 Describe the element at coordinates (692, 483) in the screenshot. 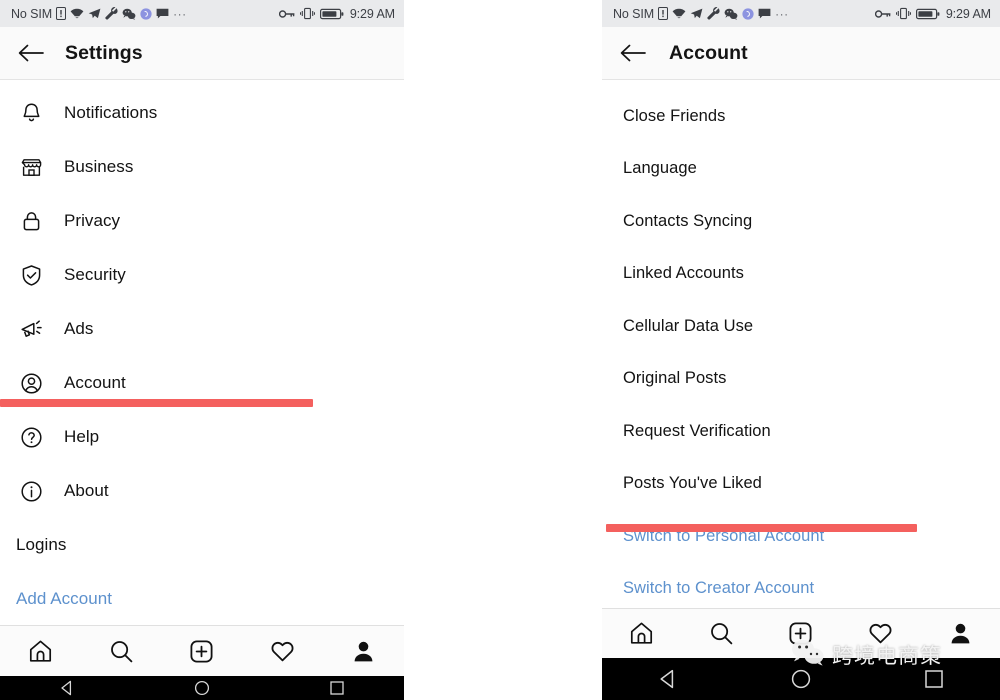

I see `list-item-label: Posts You've Liked` at that location.